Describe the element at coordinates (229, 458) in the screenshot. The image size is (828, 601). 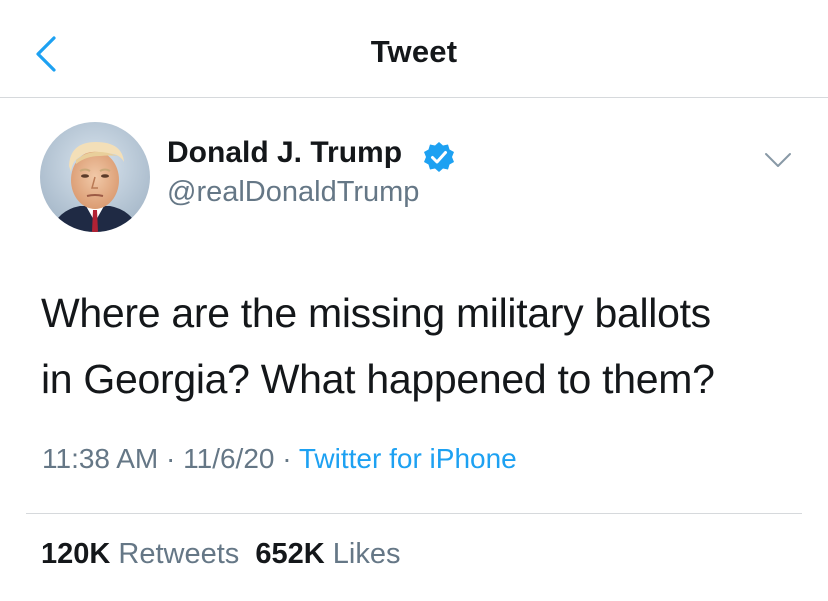
I see `tweet-date: 11/6/20` at that location.